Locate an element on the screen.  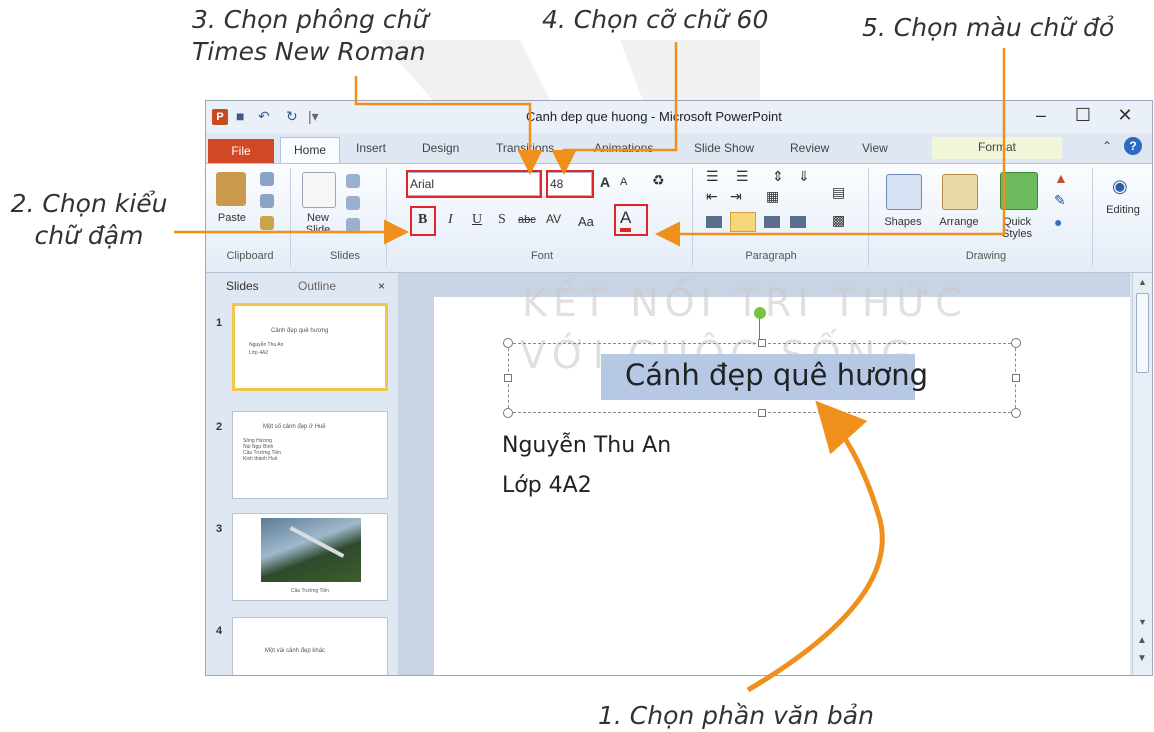
tab-review: Review is located at coordinates (809, 148).